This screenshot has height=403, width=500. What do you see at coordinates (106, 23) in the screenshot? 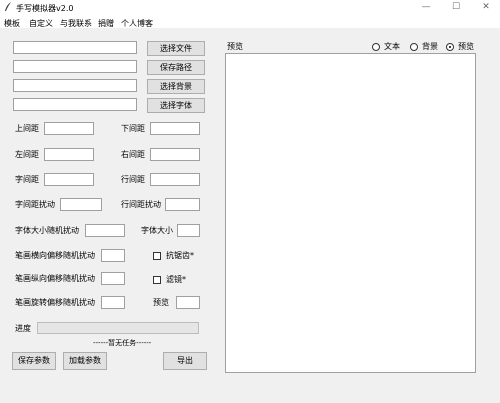
I see `menu-donate: 捐赠` at bounding box center [106, 23].